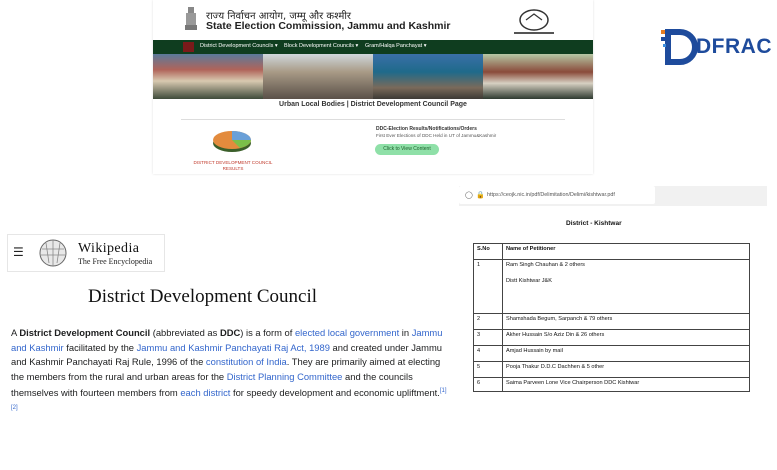 The image size is (777, 470). Describe the element at coordinates (488, 321) in the screenshot. I see `serial-number: 2` at that location.